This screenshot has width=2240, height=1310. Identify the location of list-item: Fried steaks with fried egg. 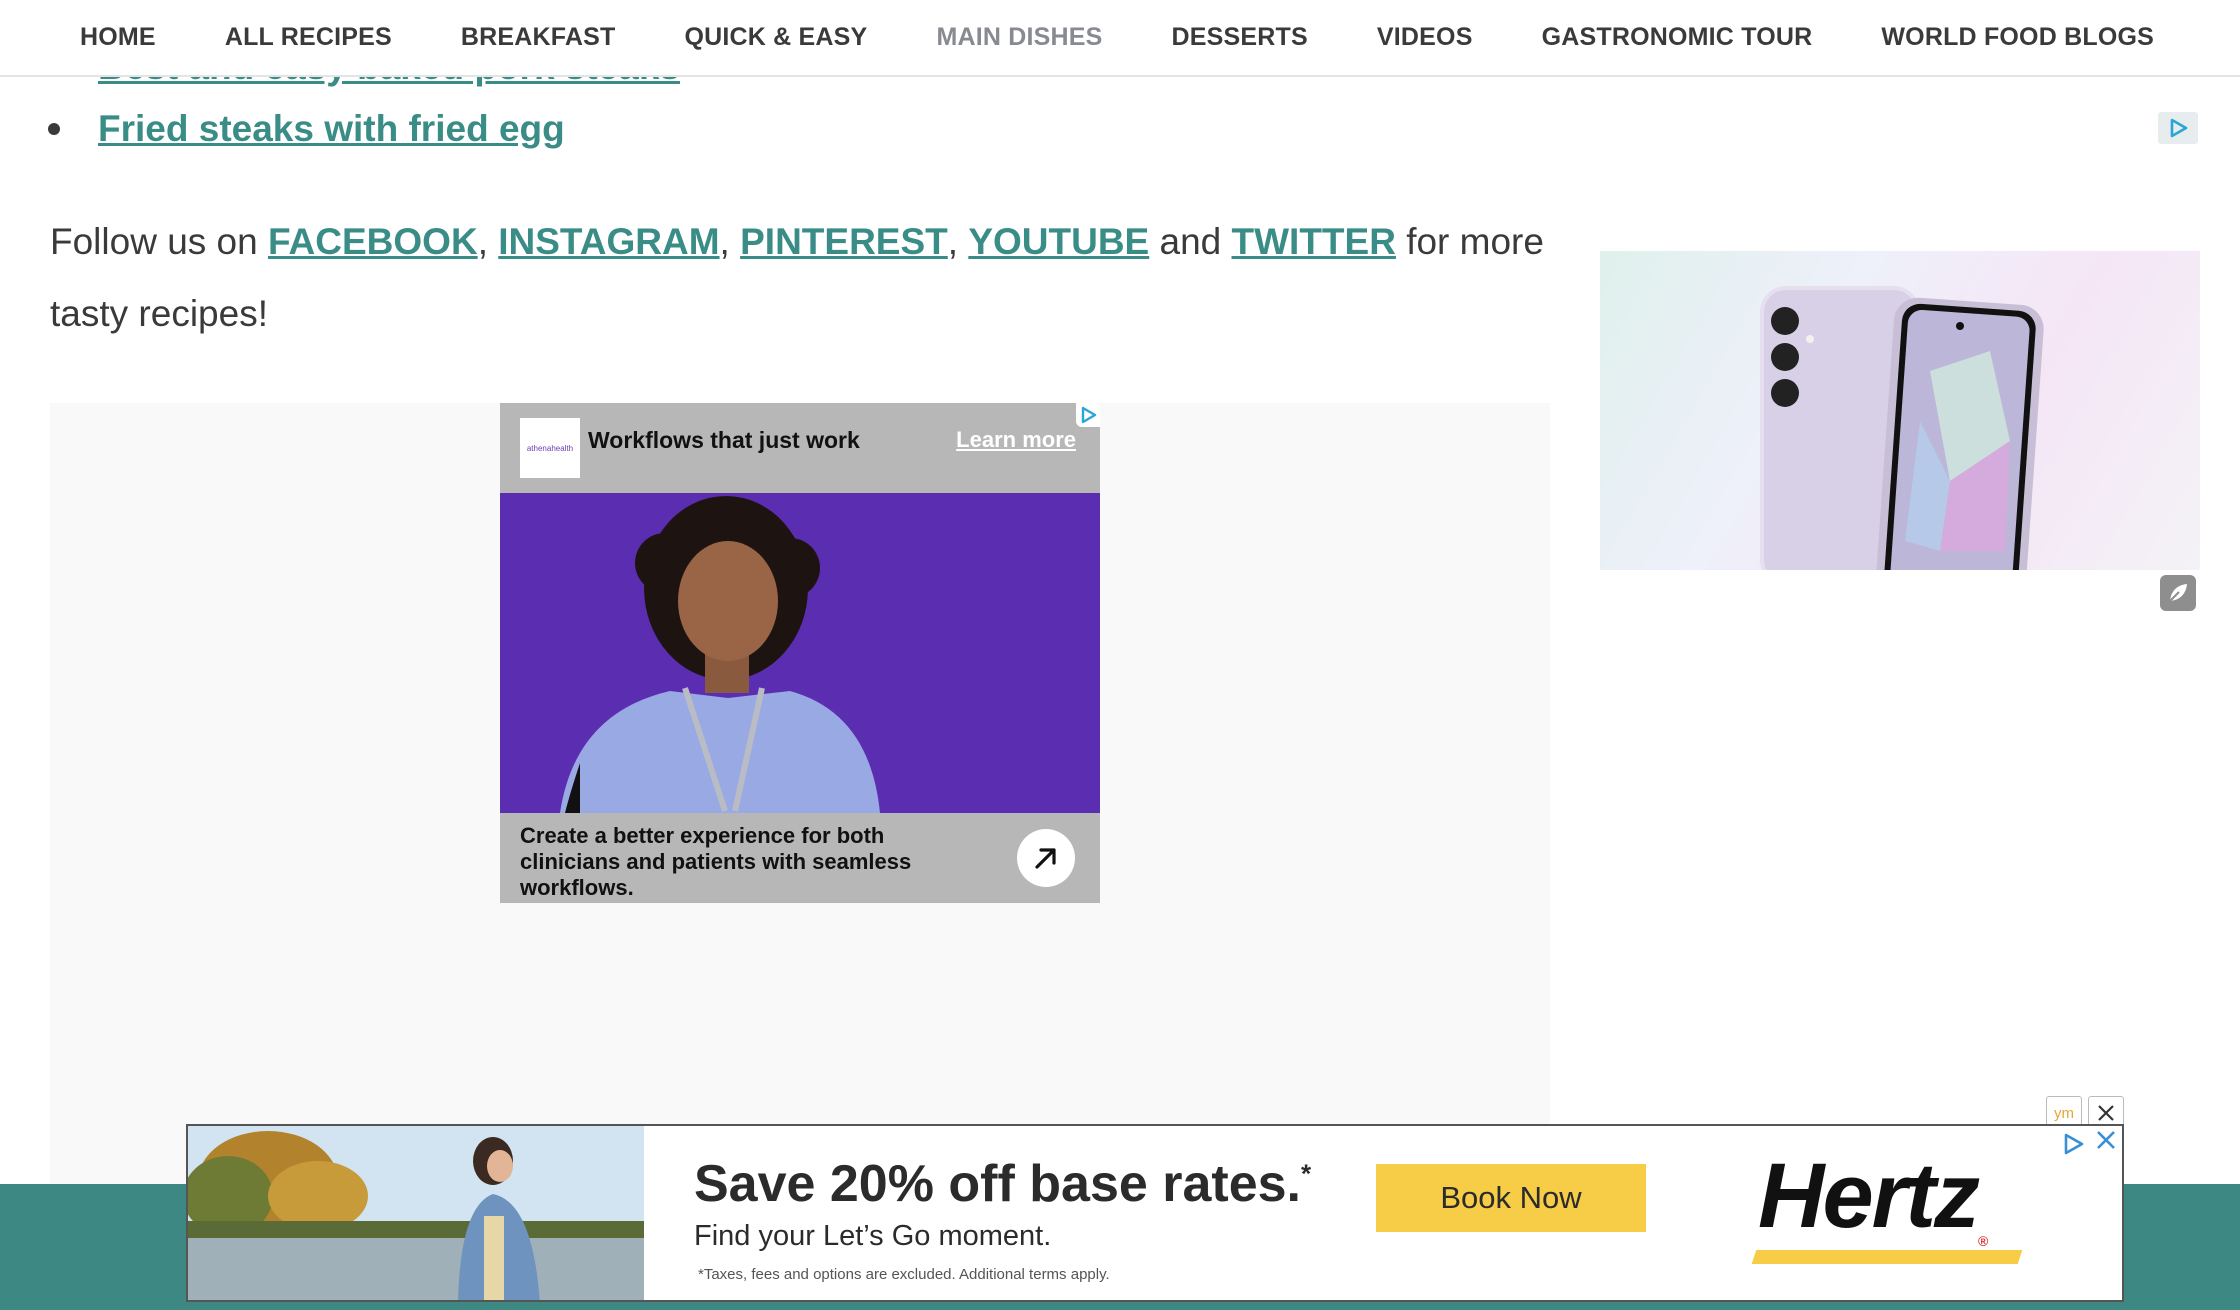
(306, 129).